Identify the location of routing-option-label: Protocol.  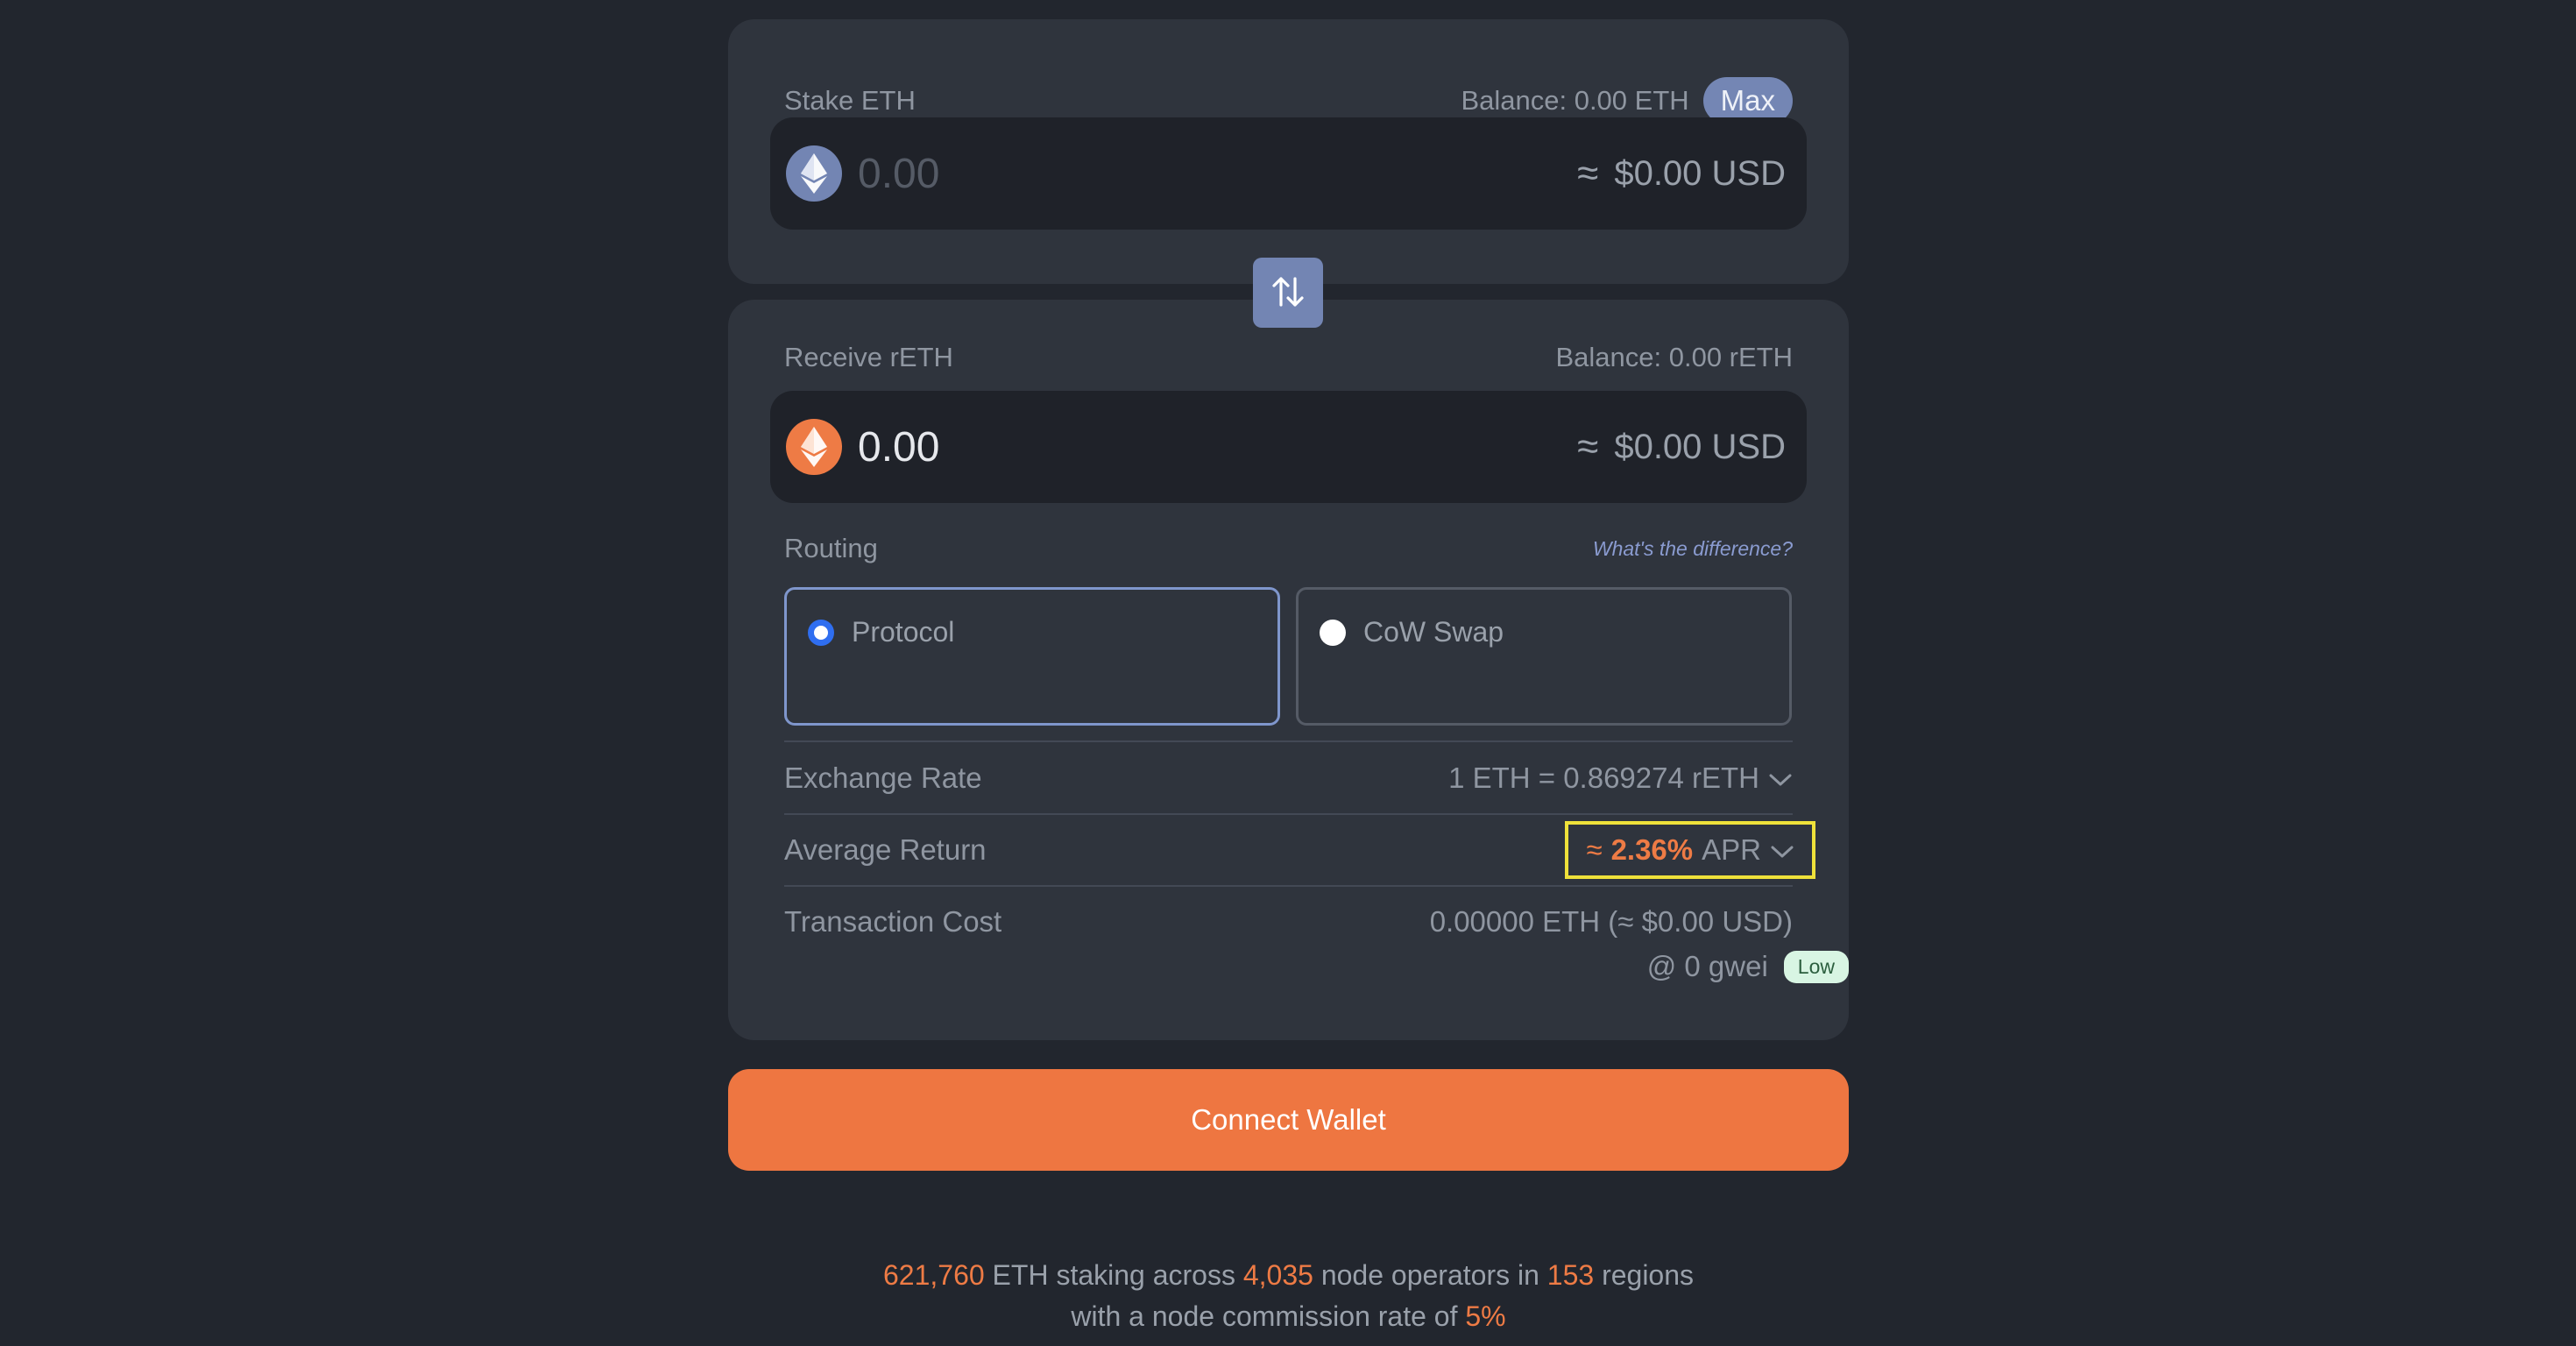
(903, 632).